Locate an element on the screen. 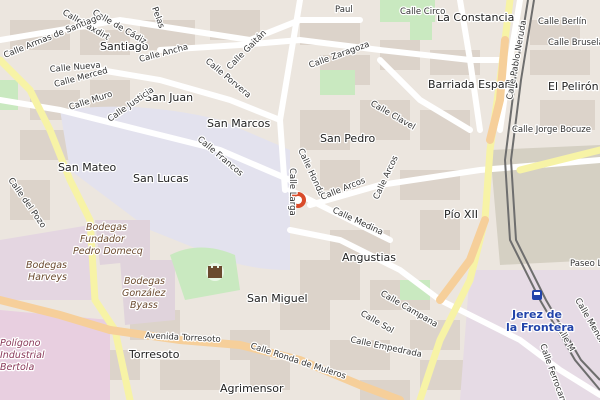 The width and height of the screenshot is (600, 400). poi-label-station-line1: Jerez de is located at coordinates (536, 314).